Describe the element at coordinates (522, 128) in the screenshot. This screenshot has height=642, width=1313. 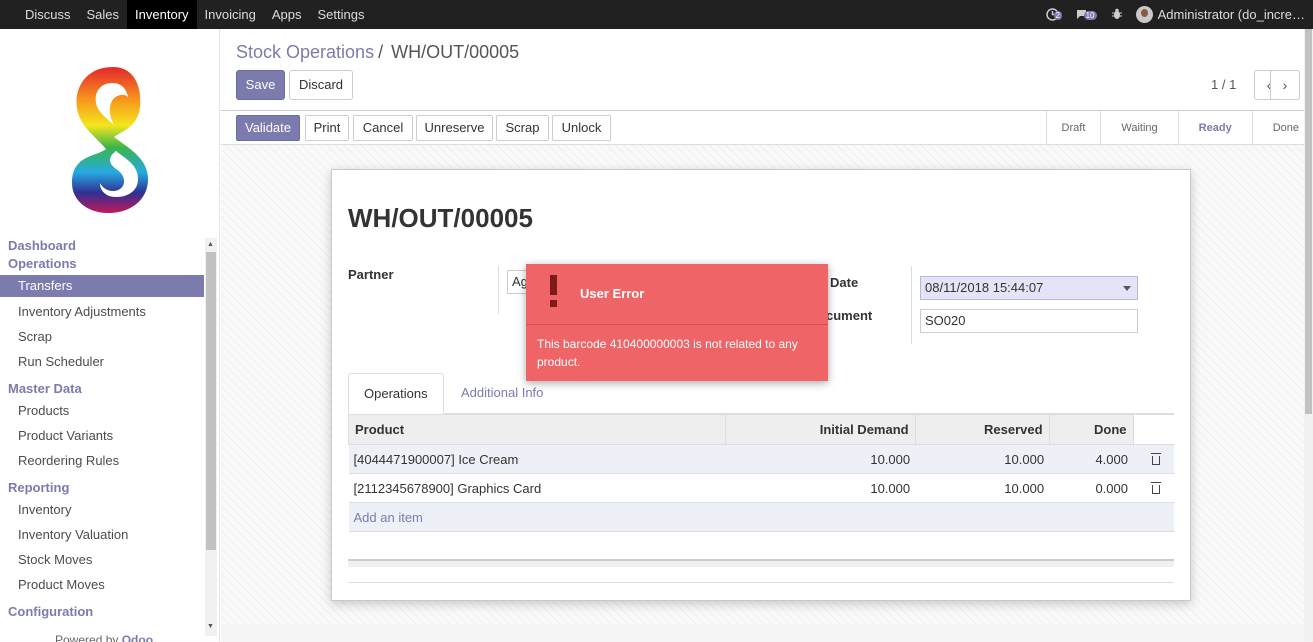
I see `scrap-button: Scrap` at that location.